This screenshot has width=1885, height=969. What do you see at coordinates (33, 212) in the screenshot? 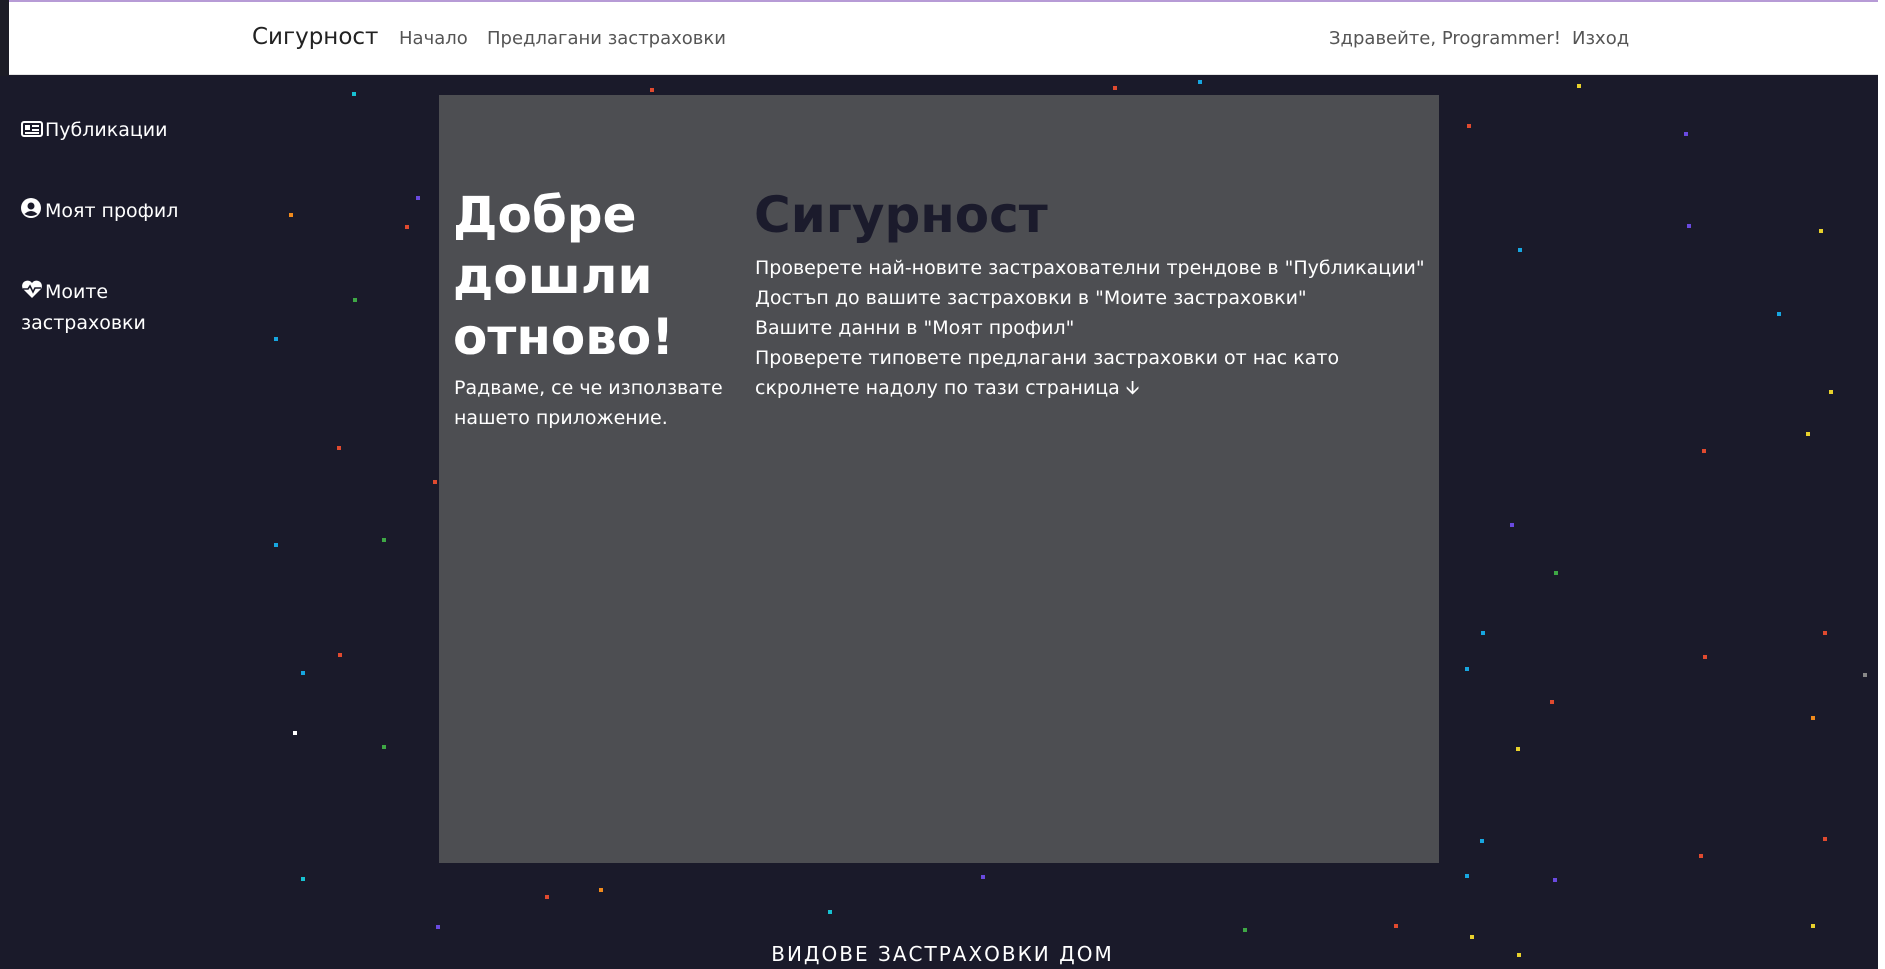
I see `user-circle-icon` at bounding box center [33, 212].